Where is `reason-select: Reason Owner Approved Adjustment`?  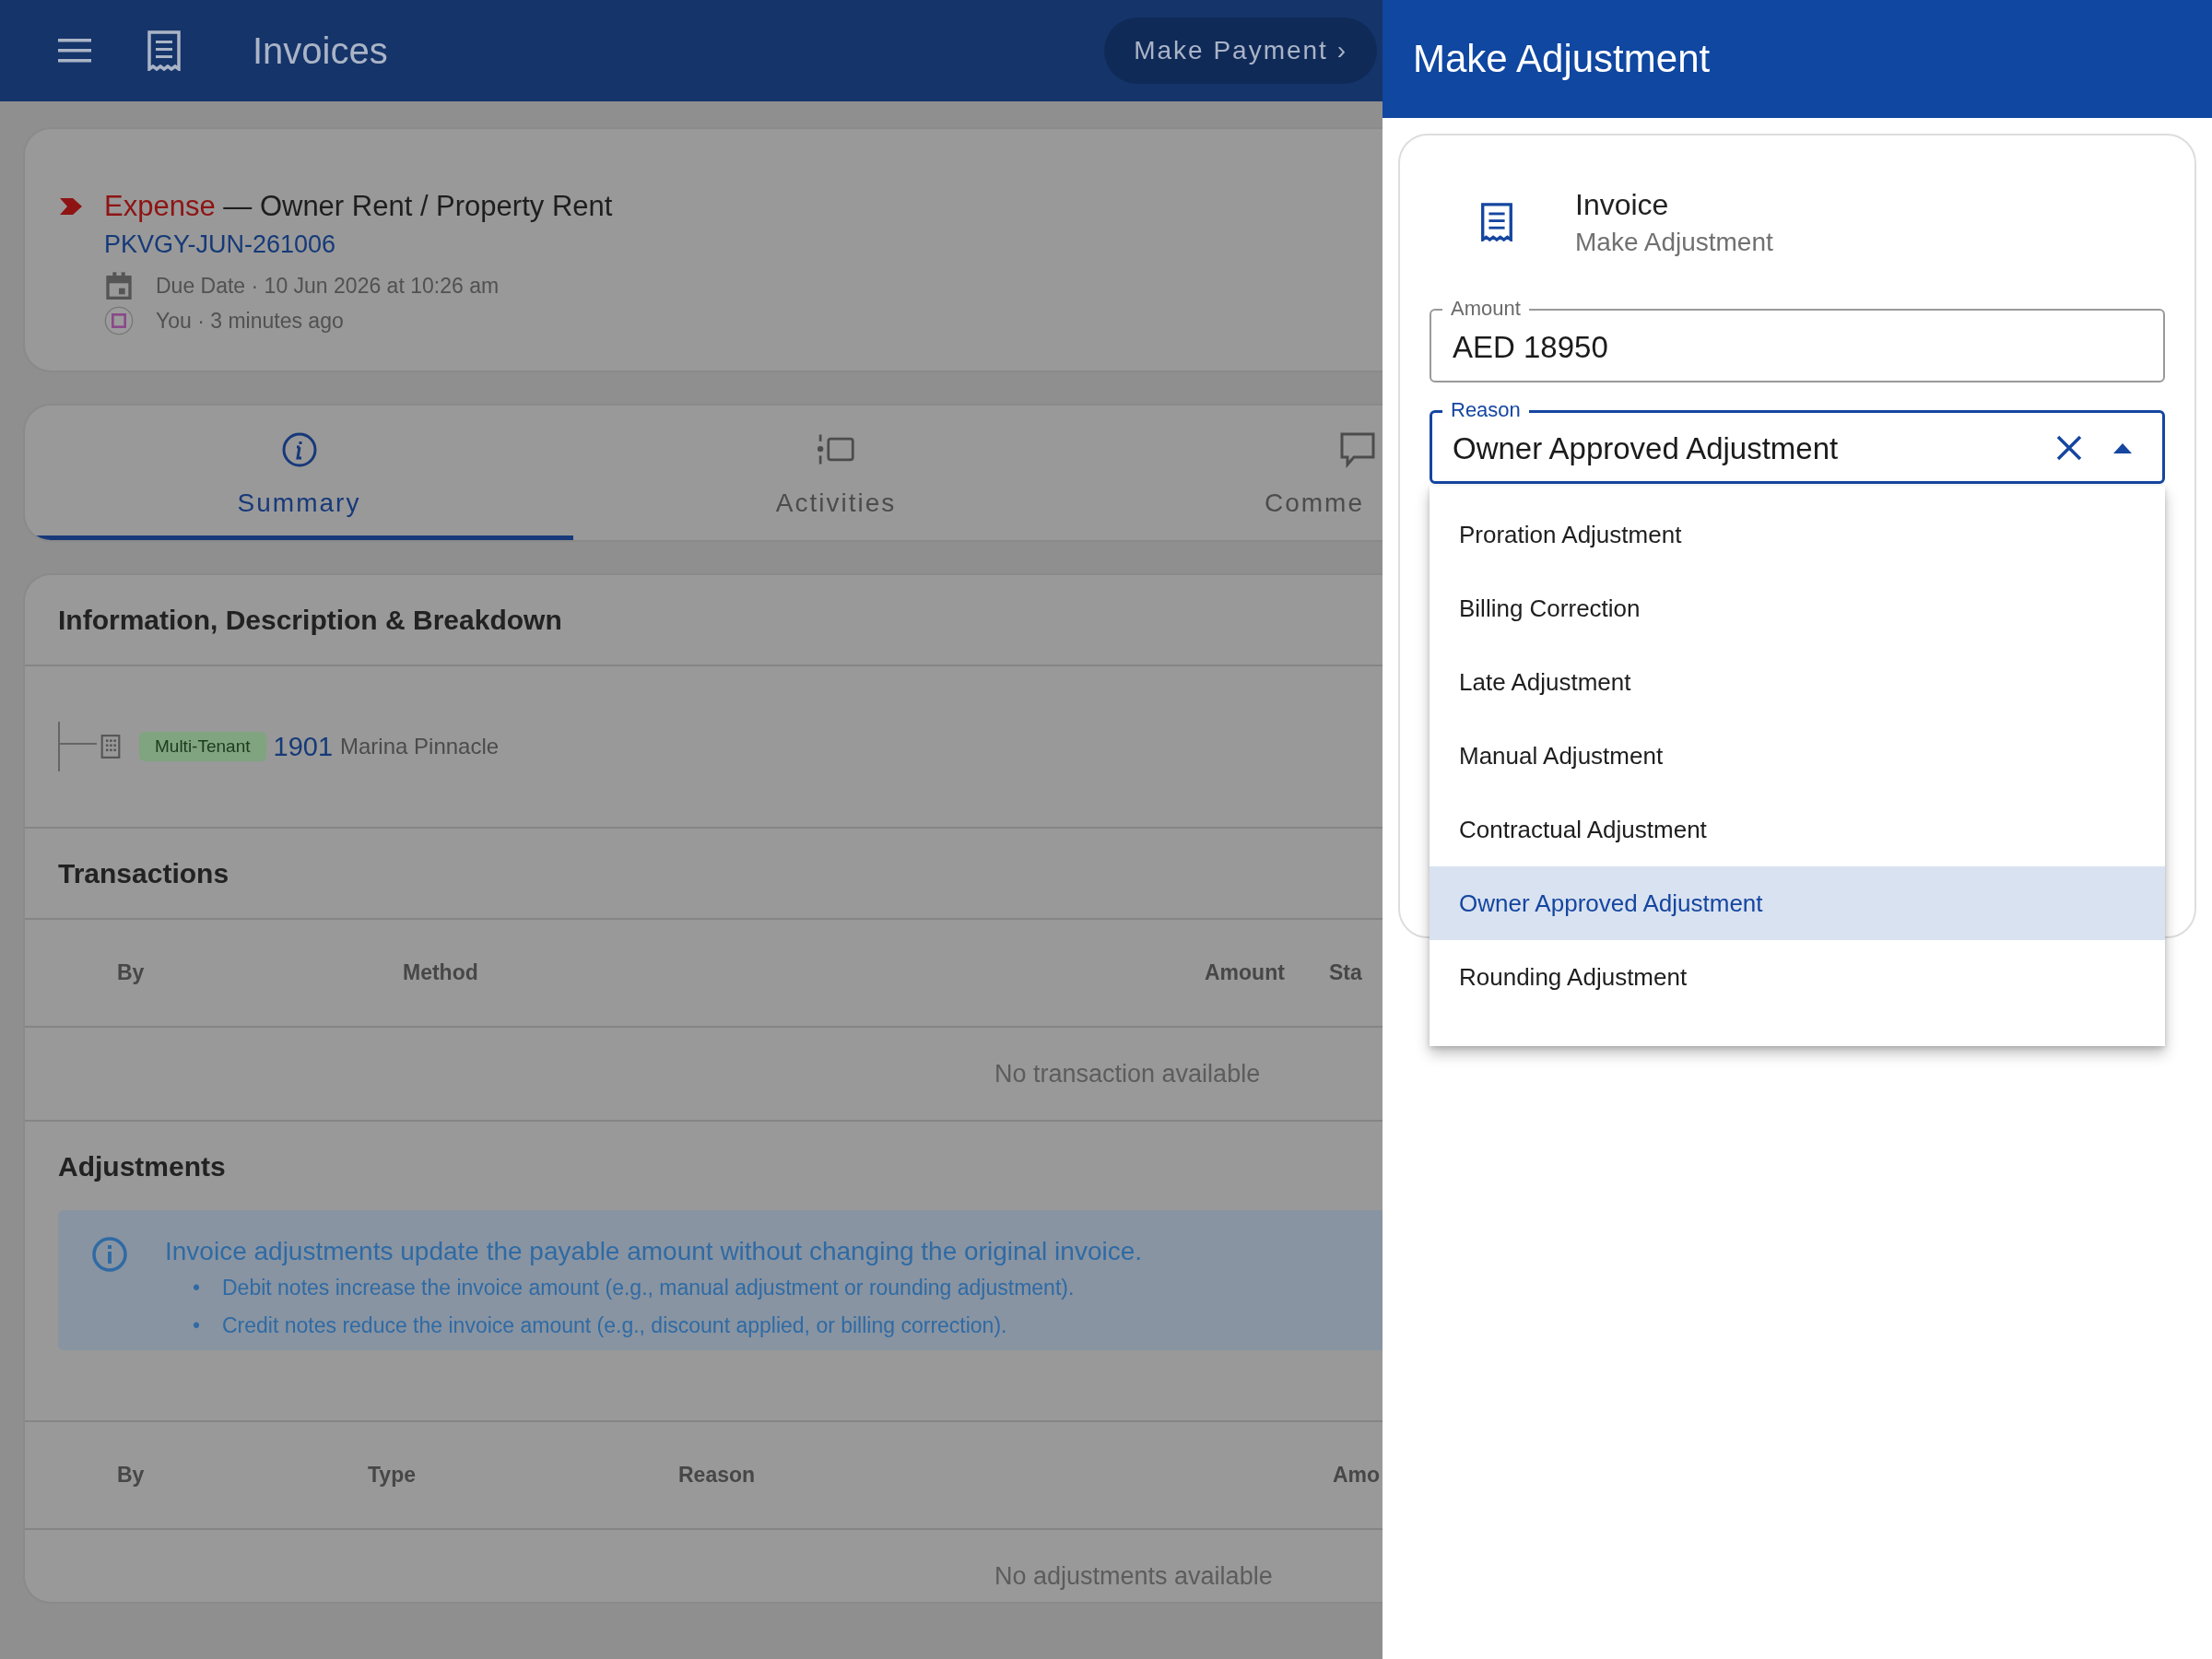
reason-select: Reason Owner Approved Adjustment is located at coordinates (1797, 441).